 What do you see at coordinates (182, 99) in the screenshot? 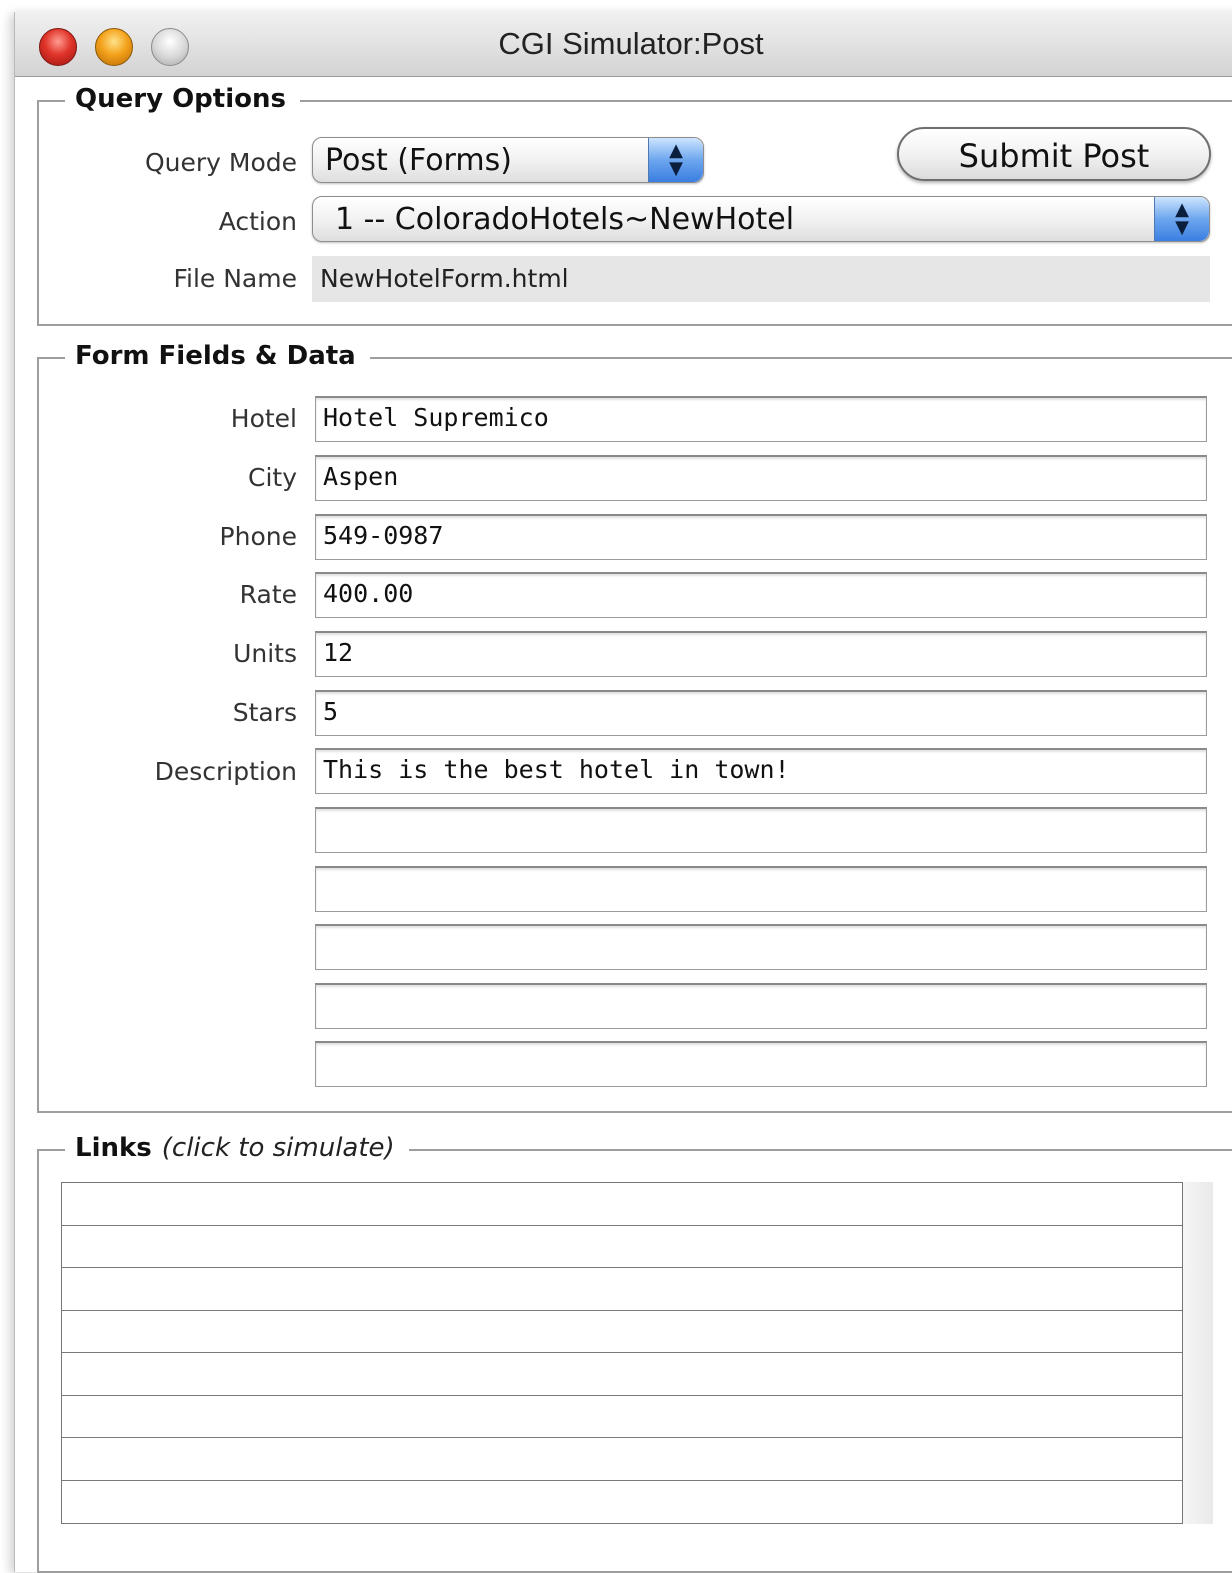
I see `query-options-legend: Query Options` at bounding box center [182, 99].